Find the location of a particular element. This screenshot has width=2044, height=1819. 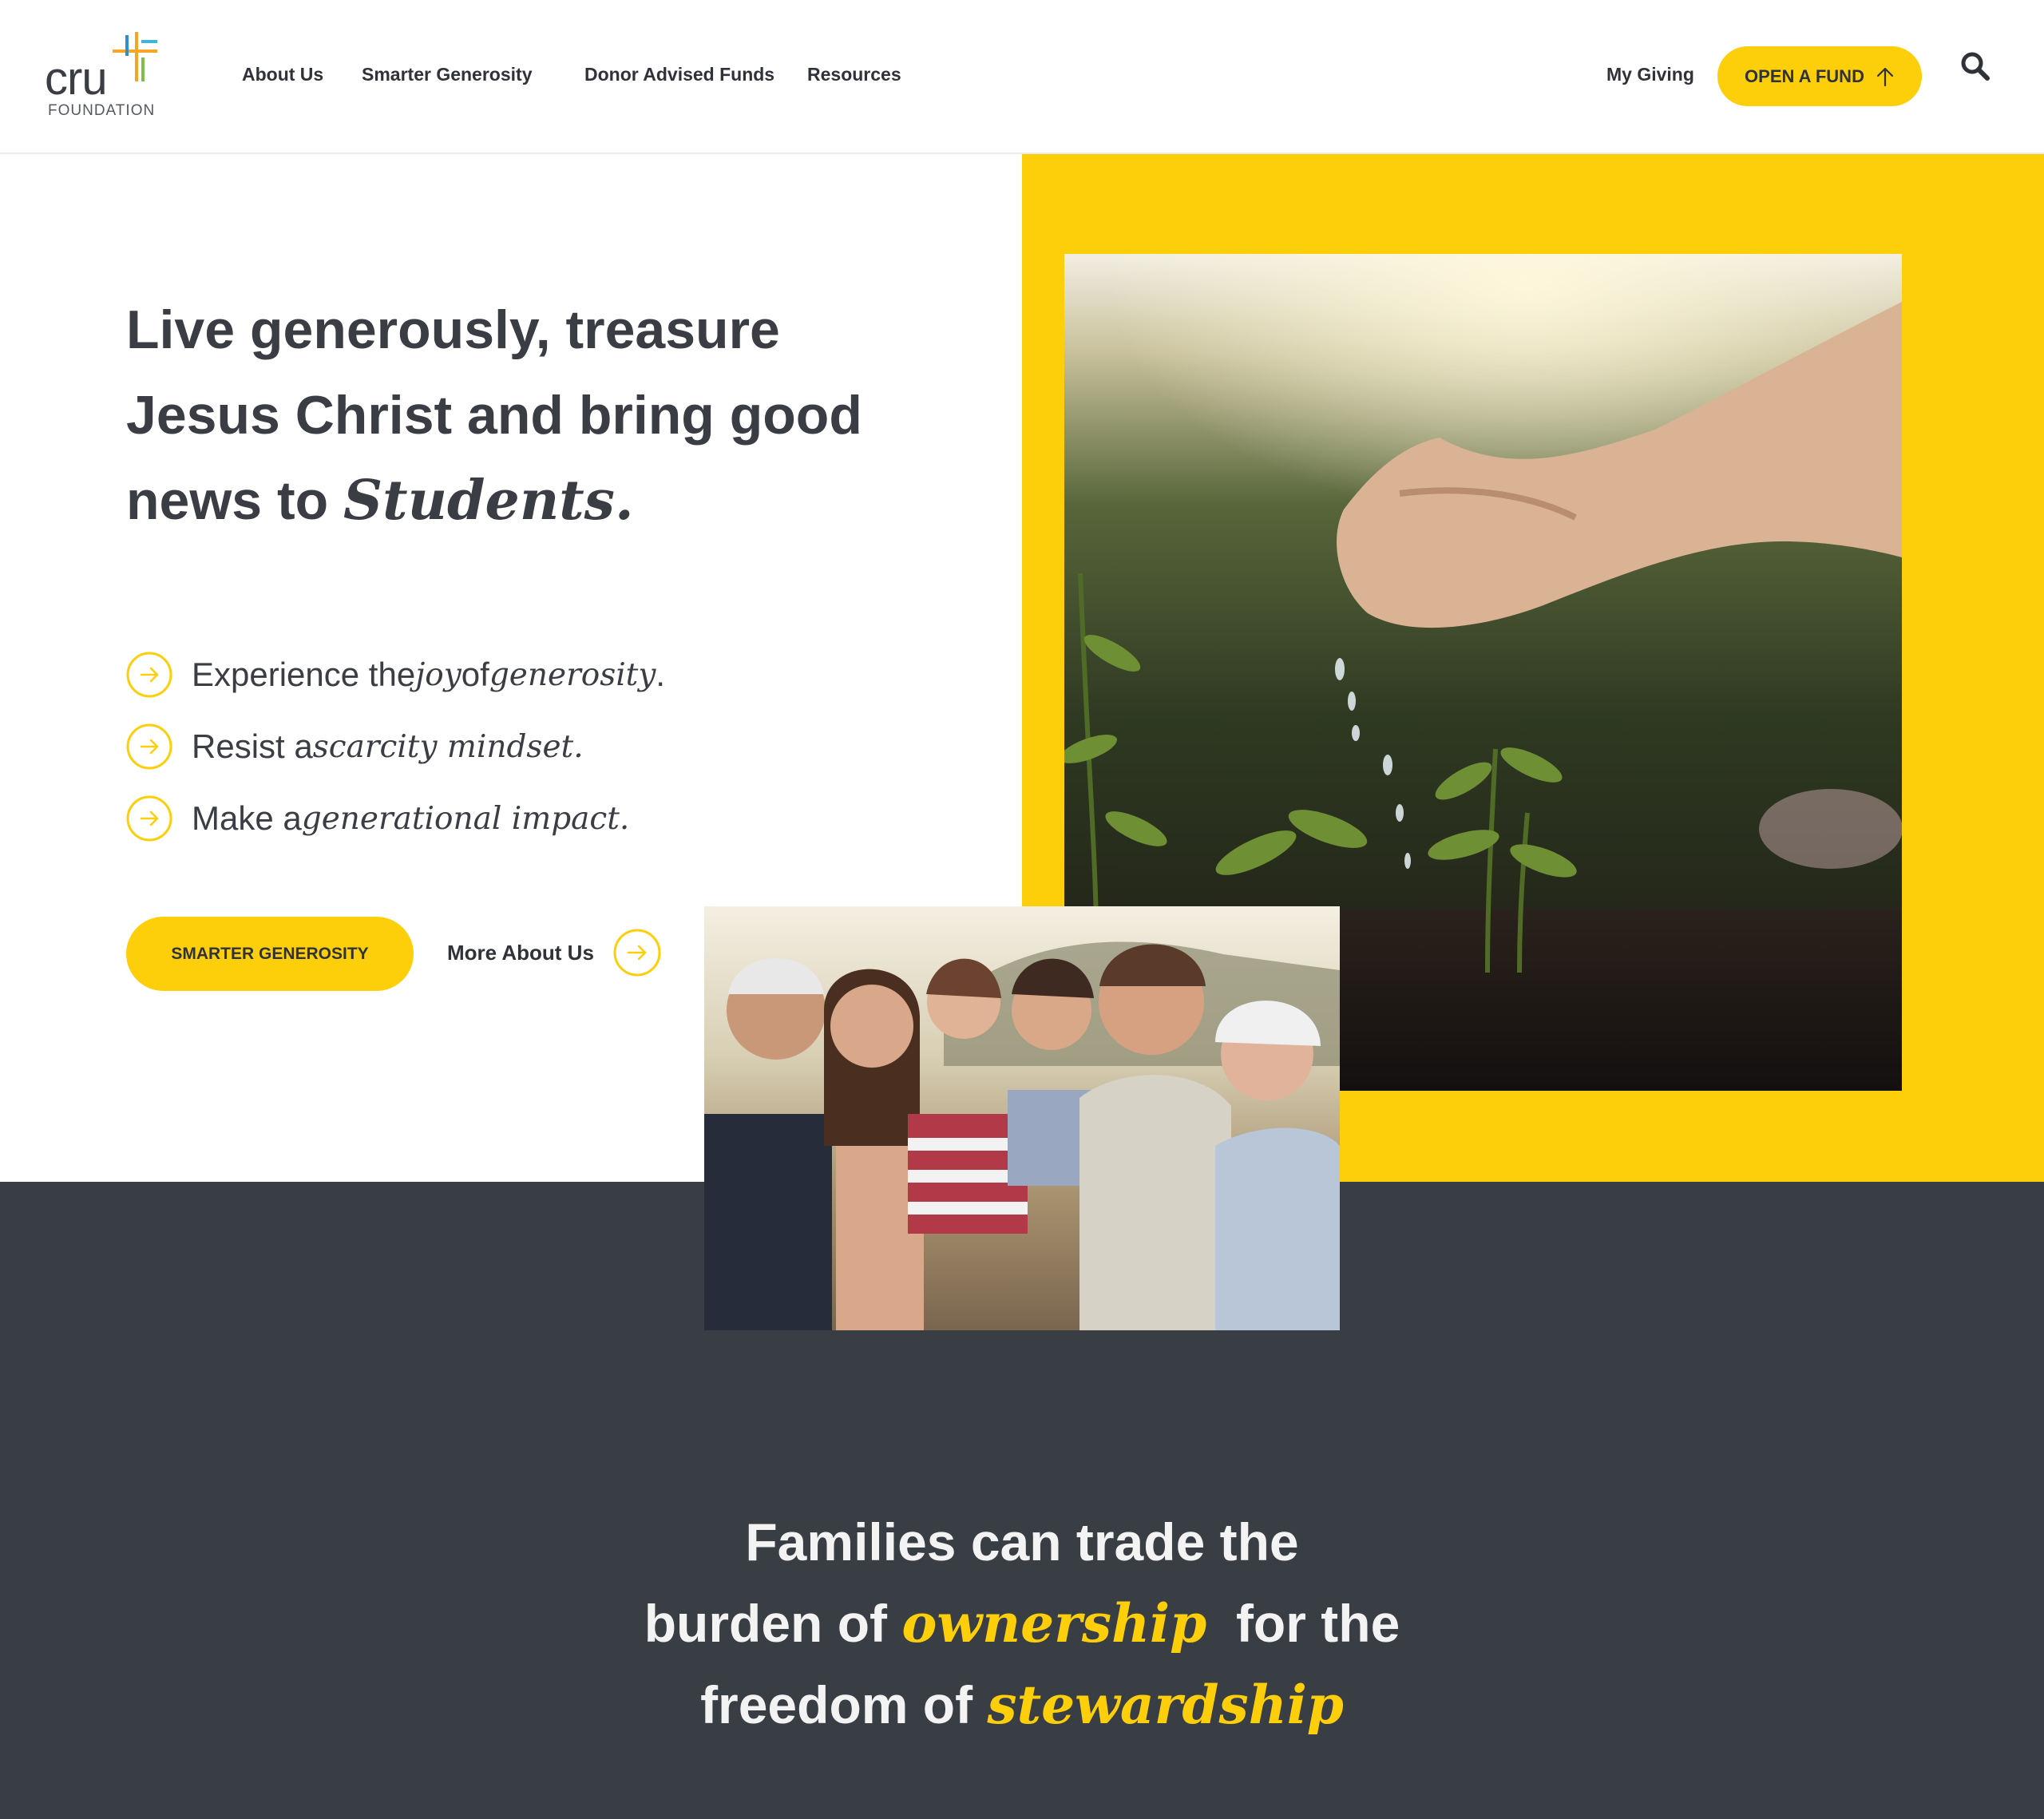

family-photo-illustration is located at coordinates (1022, 1118).